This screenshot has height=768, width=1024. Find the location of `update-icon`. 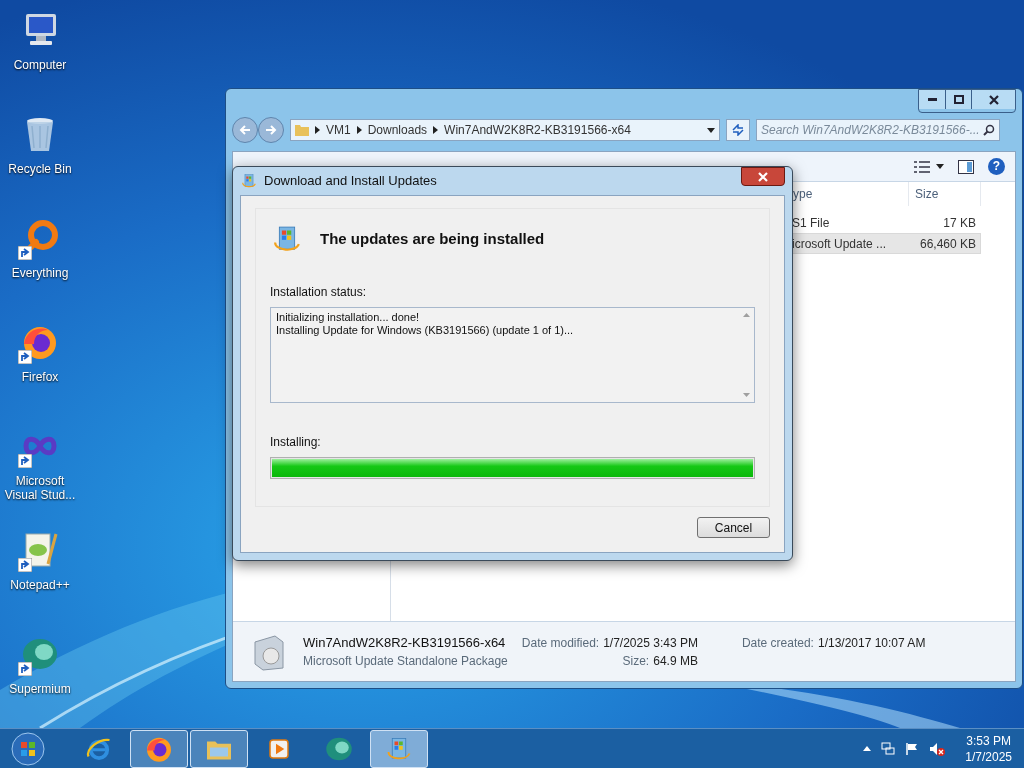

update-icon is located at coordinates (249, 181).